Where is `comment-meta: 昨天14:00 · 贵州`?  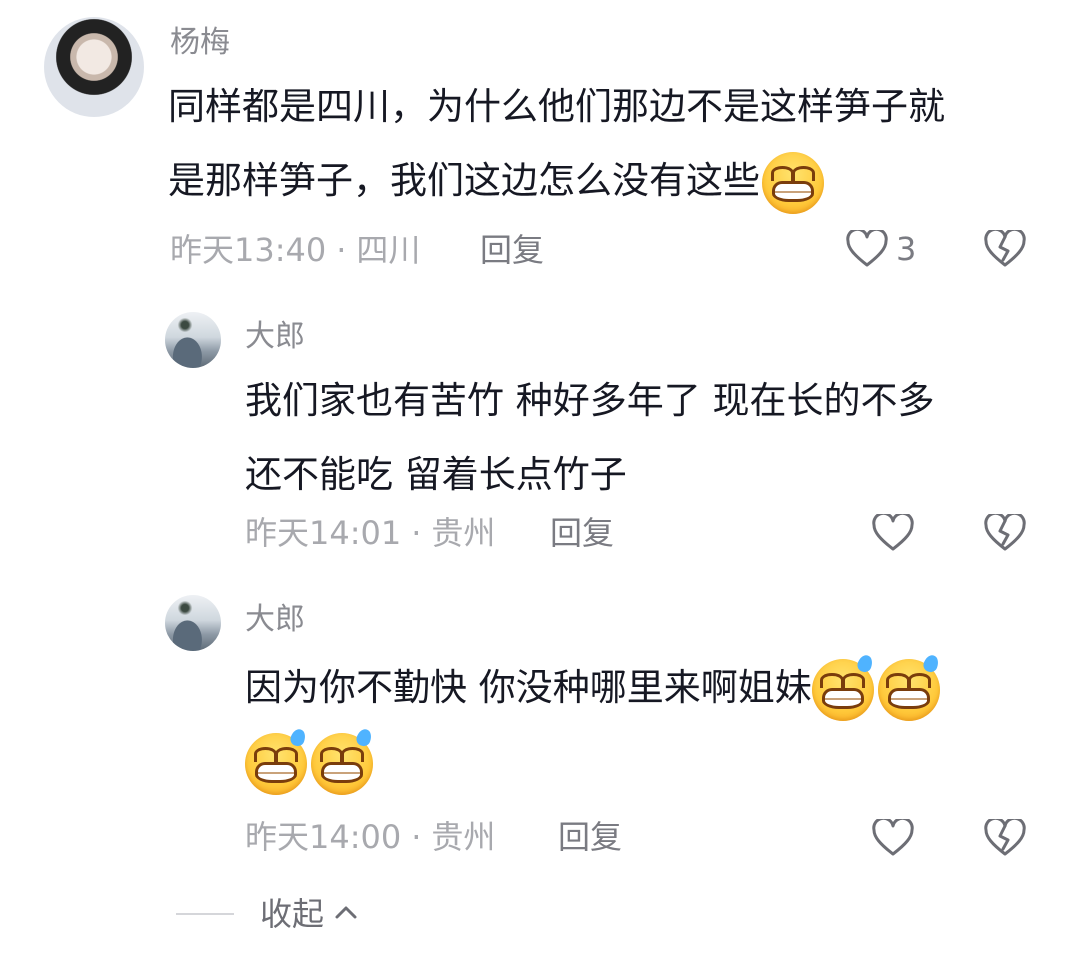 comment-meta: 昨天14:00 · 贵州 is located at coordinates (370, 837).